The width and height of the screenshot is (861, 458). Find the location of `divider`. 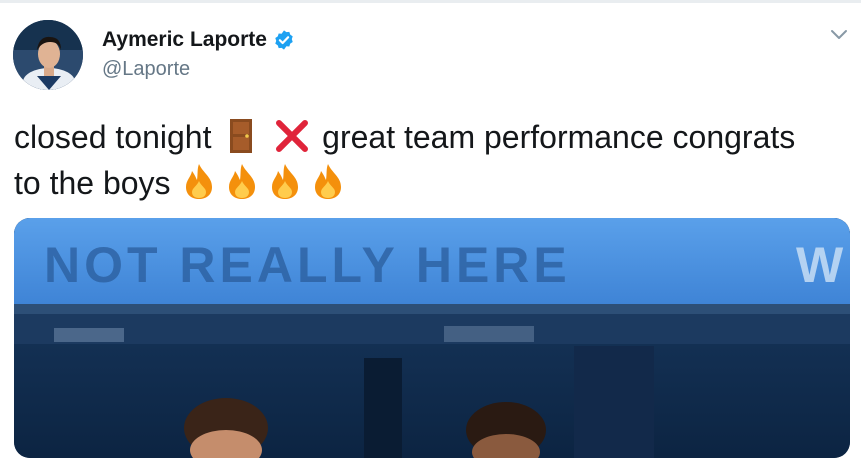

divider is located at coordinates (430, 1).